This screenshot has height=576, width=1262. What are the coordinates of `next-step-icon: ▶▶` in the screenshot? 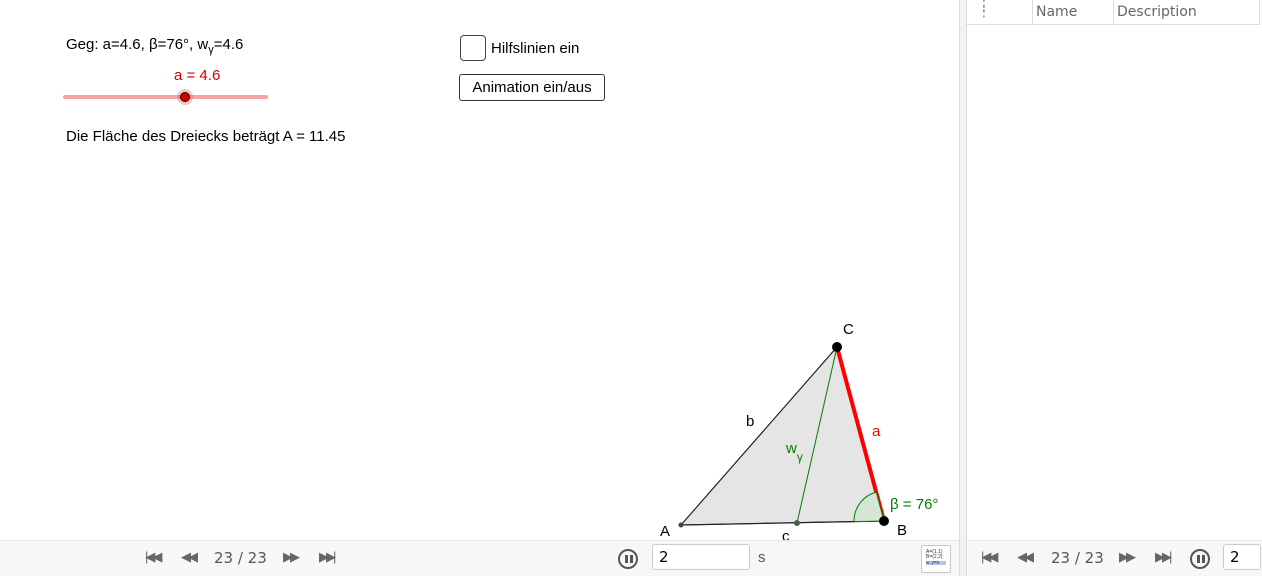 It's located at (291, 557).